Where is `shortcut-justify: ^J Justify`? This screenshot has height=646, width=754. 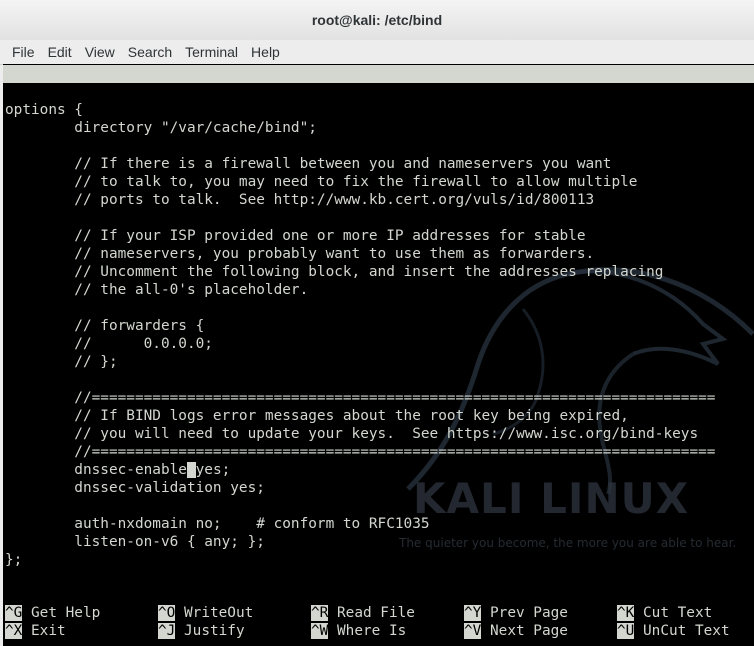 shortcut-justify: ^J Justify is located at coordinates (201, 631).